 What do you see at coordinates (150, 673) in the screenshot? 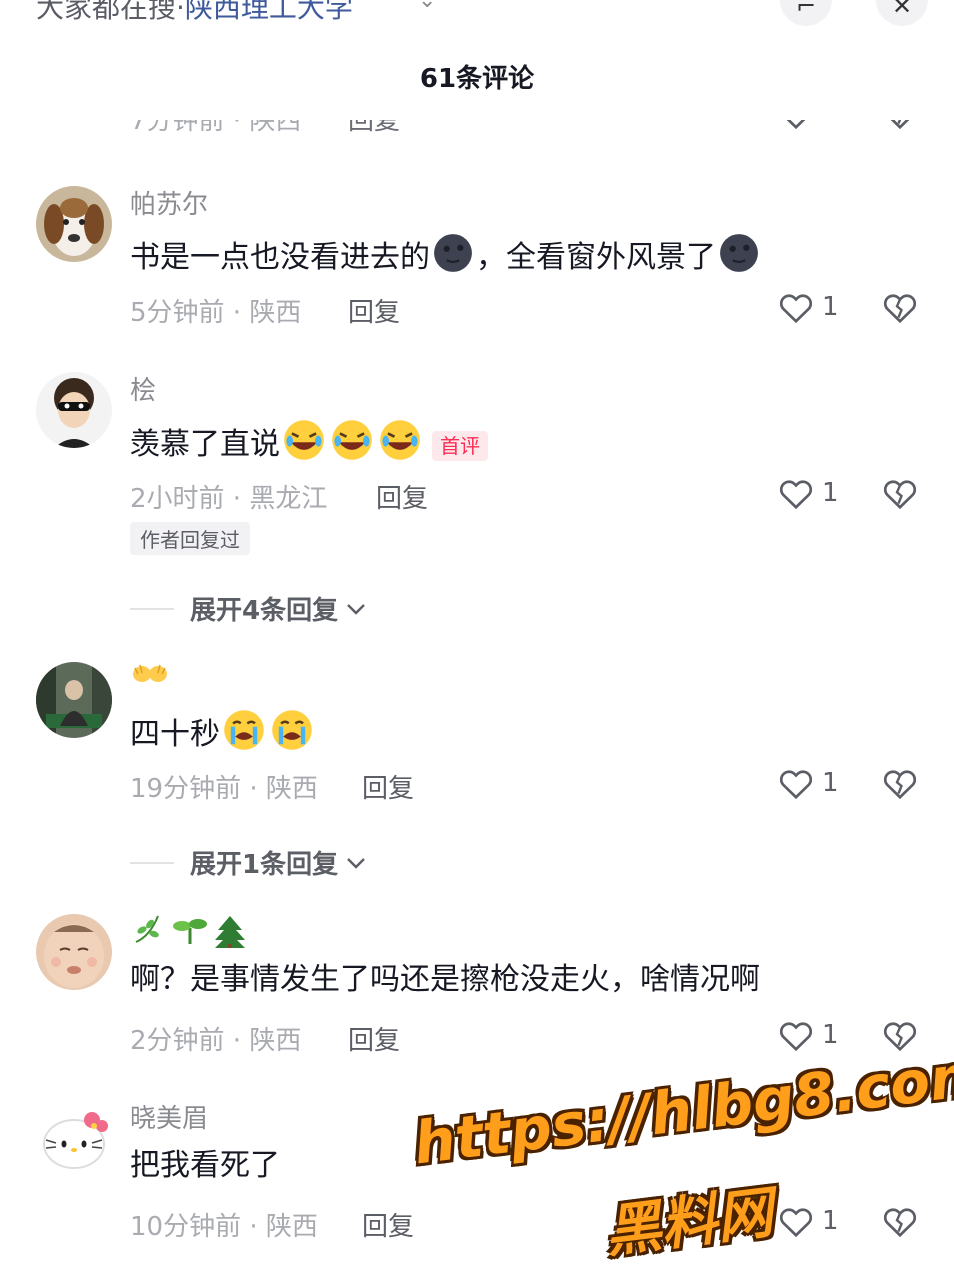
I see `open-hands-emoji` at bounding box center [150, 673].